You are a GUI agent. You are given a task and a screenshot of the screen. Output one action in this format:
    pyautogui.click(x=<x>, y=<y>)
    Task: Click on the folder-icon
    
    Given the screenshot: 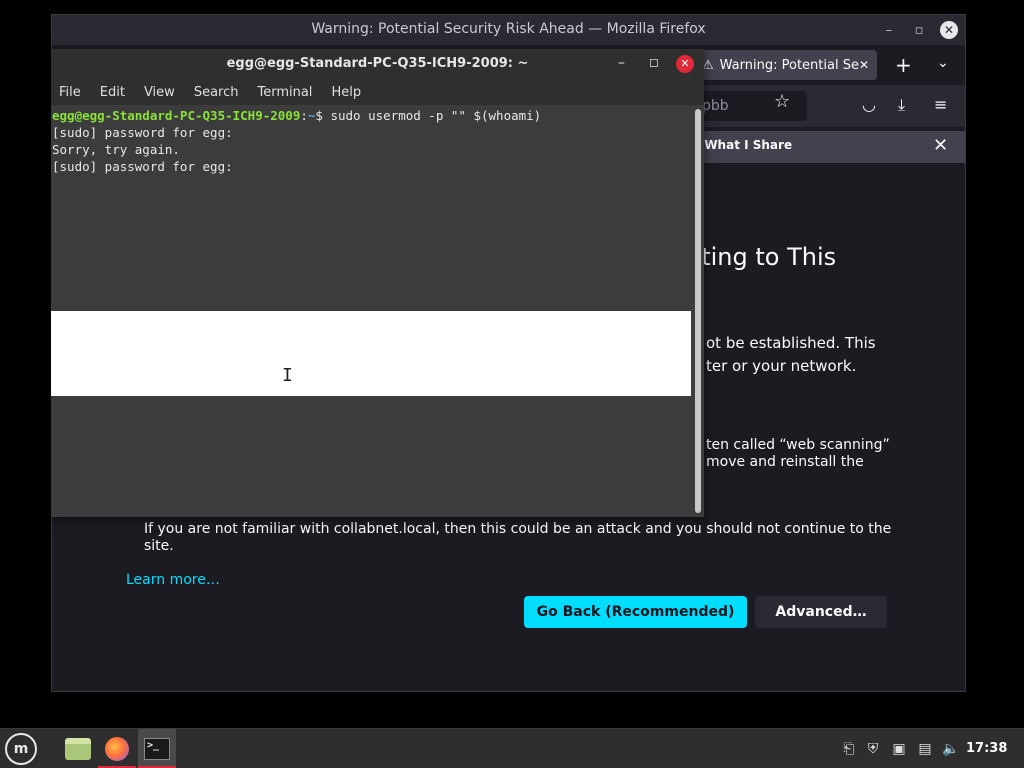 What is the action you would take?
    pyautogui.click(x=78, y=749)
    